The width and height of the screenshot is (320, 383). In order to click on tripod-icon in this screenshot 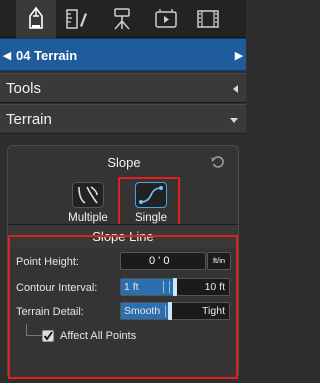, I will do `click(122, 19)`.